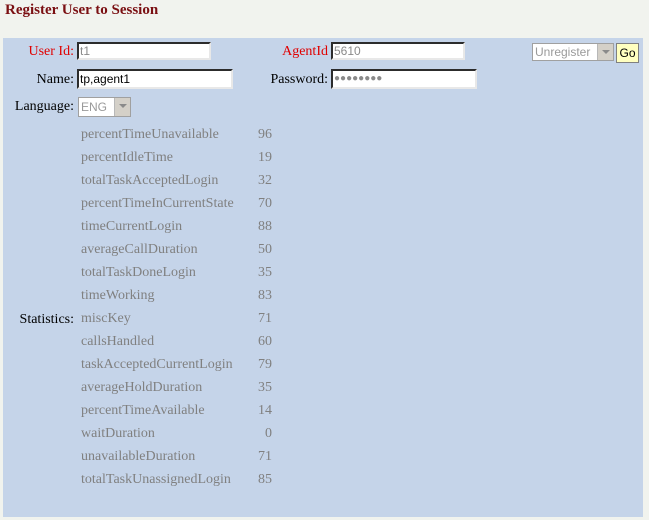  I want to click on stat-name: percentIdleTime, so click(127, 157).